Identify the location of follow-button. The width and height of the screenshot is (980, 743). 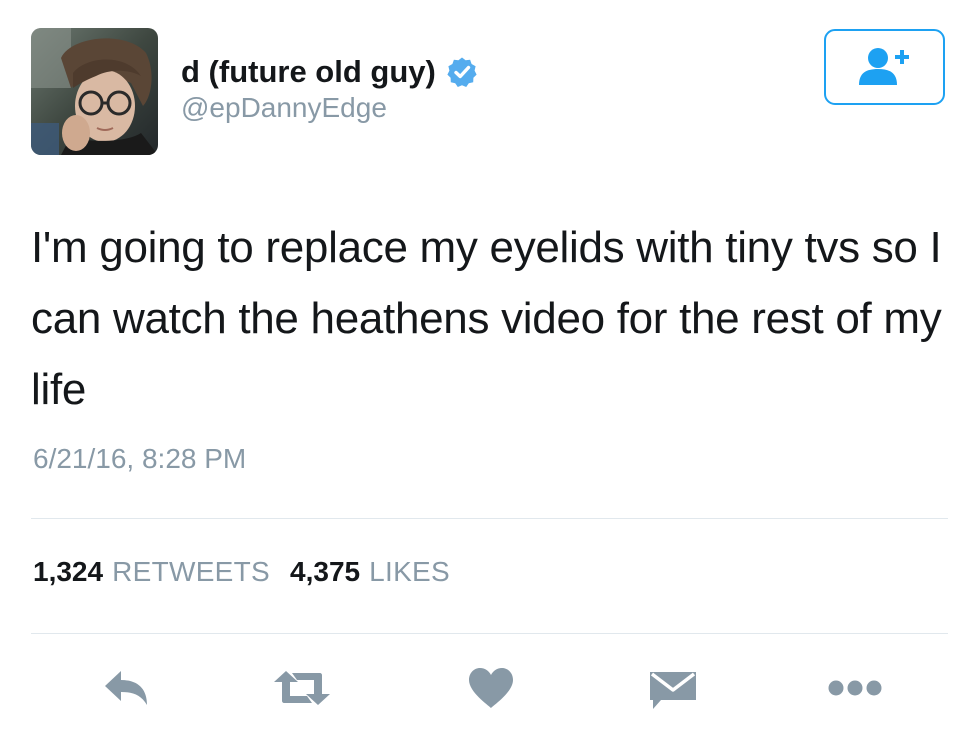
(884, 67).